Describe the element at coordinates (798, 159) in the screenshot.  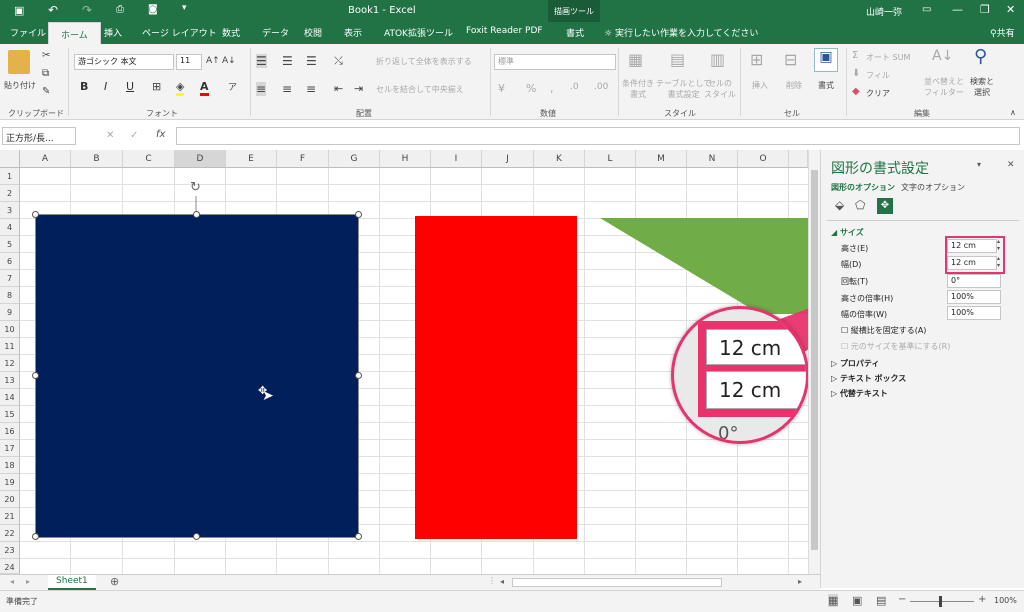
I see `column-header-overflow` at that location.